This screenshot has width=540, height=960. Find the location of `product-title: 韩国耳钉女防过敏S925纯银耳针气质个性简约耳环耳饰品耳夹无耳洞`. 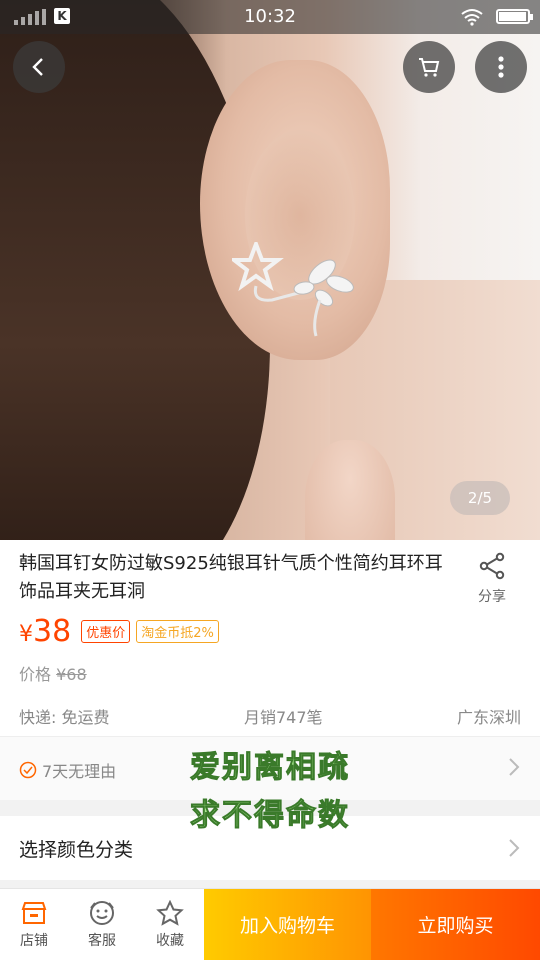

product-title: 韩国耳钉女防过敏S925纯银耳针气质个性简约耳环耳饰品耳夹无耳洞 is located at coordinates (231, 577).